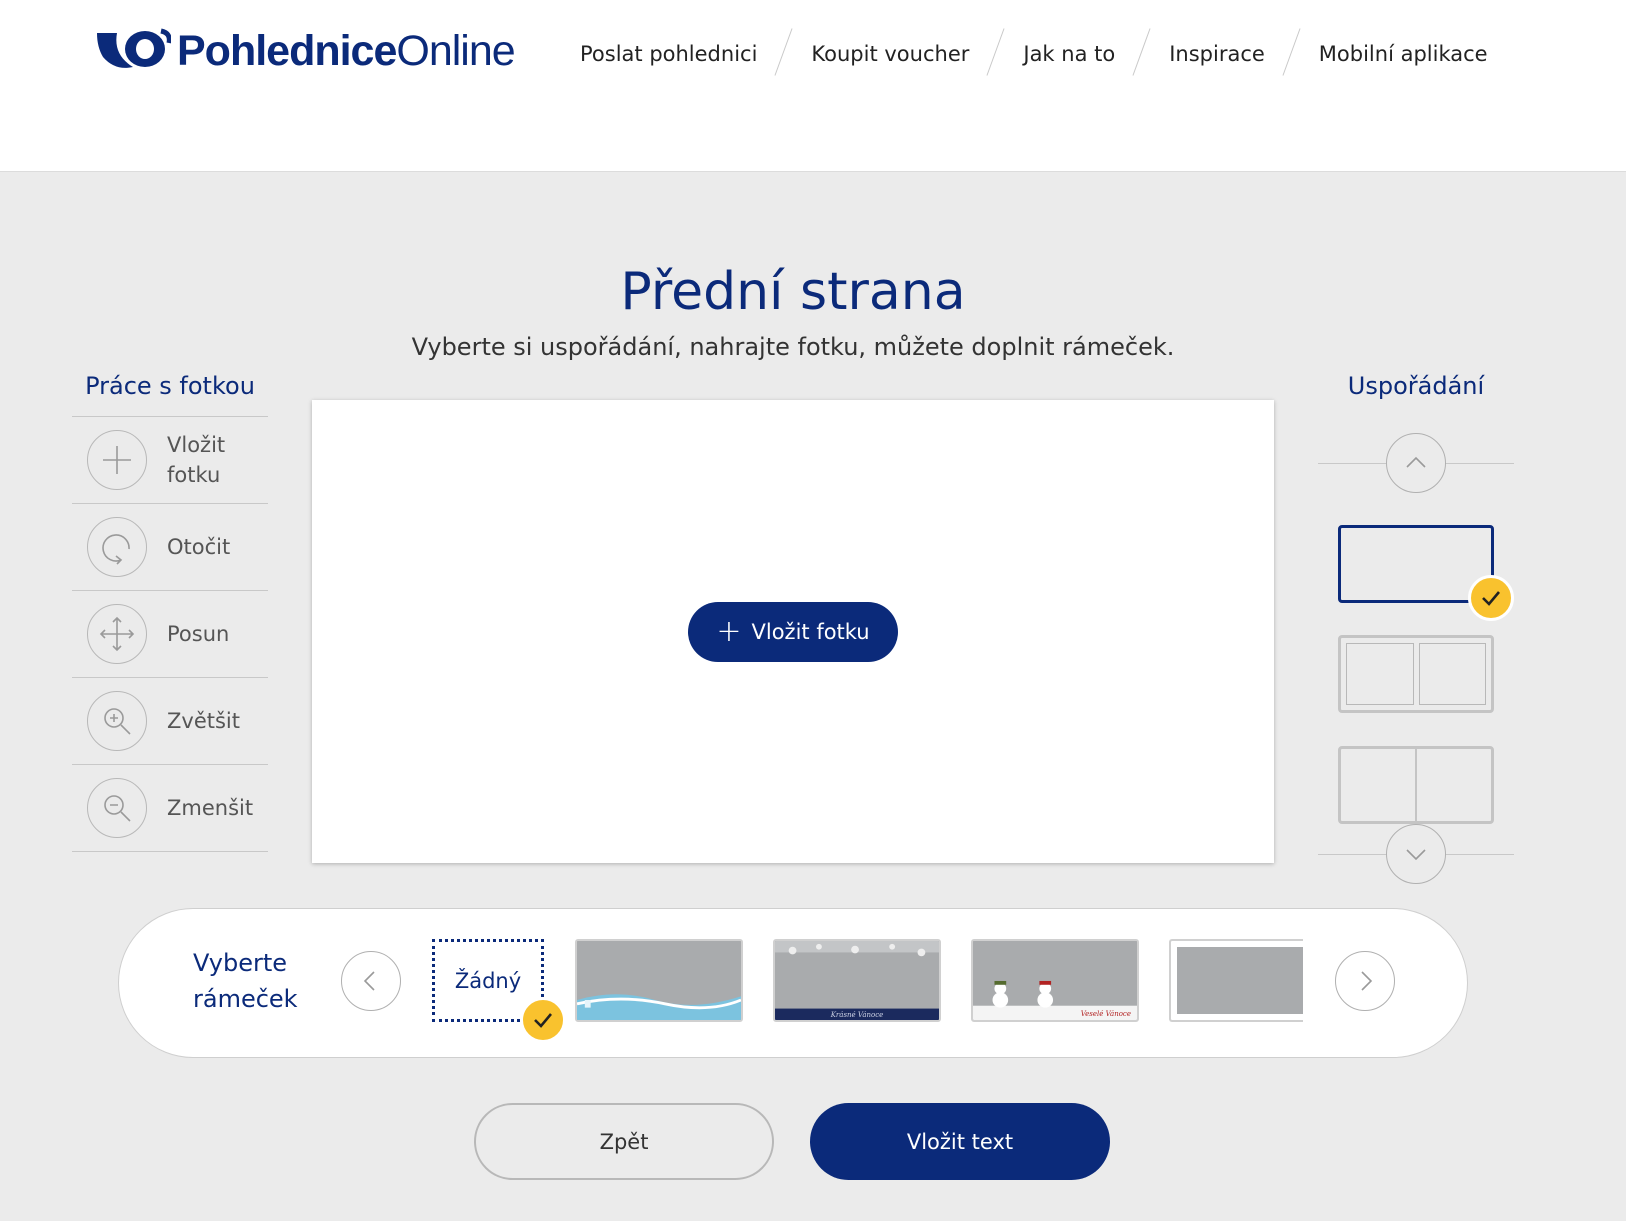 The height and width of the screenshot is (1221, 1626). I want to click on tool-zoom-in: Zvětšit, so click(170, 721).